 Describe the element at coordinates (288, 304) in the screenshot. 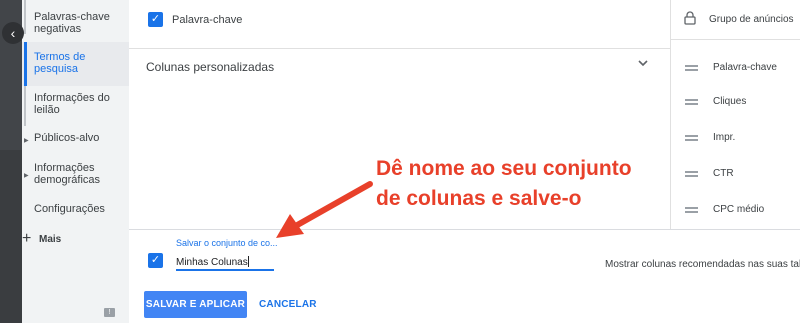

I see `cancel-button: CANCELAR` at that location.